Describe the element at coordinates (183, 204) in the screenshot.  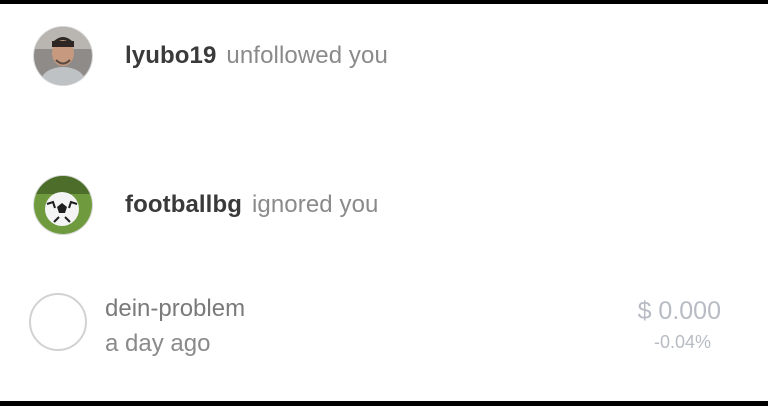
I see `notification-username: footballbg` at that location.